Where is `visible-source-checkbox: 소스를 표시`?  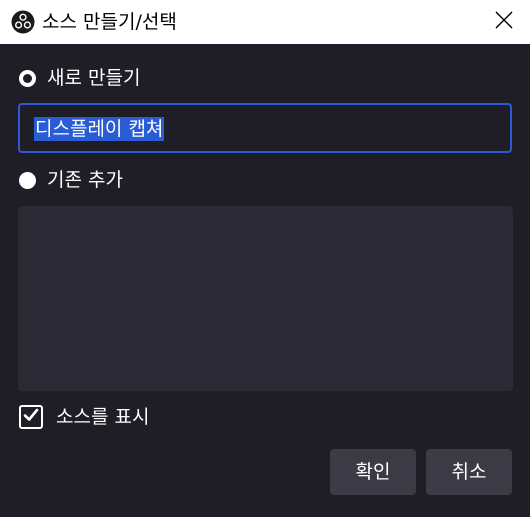 visible-source-checkbox: 소스를 표시 is located at coordinates (84, 417).